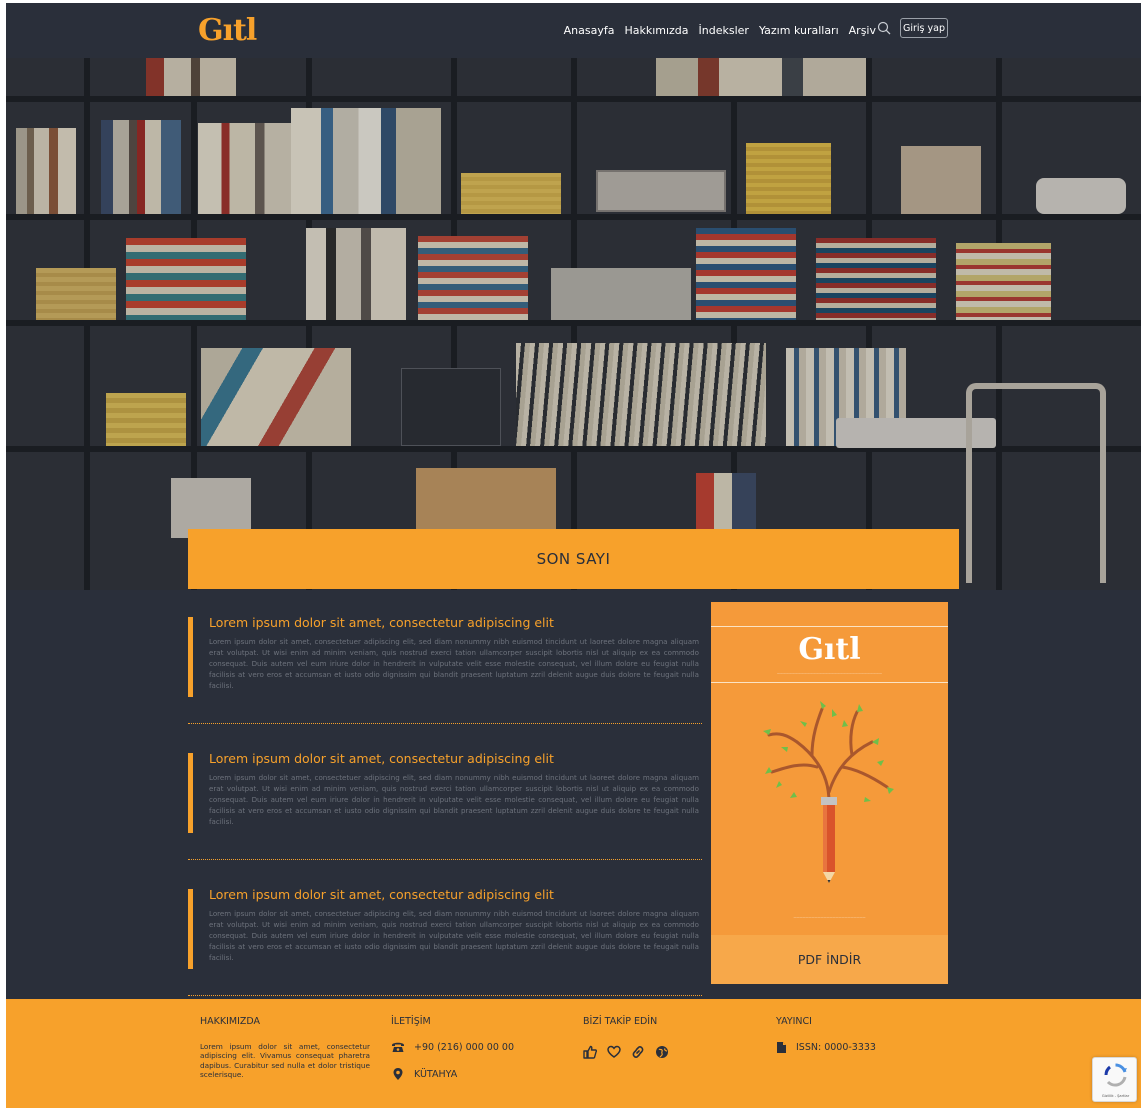  Describe the element at coordinates (626, 1052) in the screenshot. I see `social-icons` at that location.